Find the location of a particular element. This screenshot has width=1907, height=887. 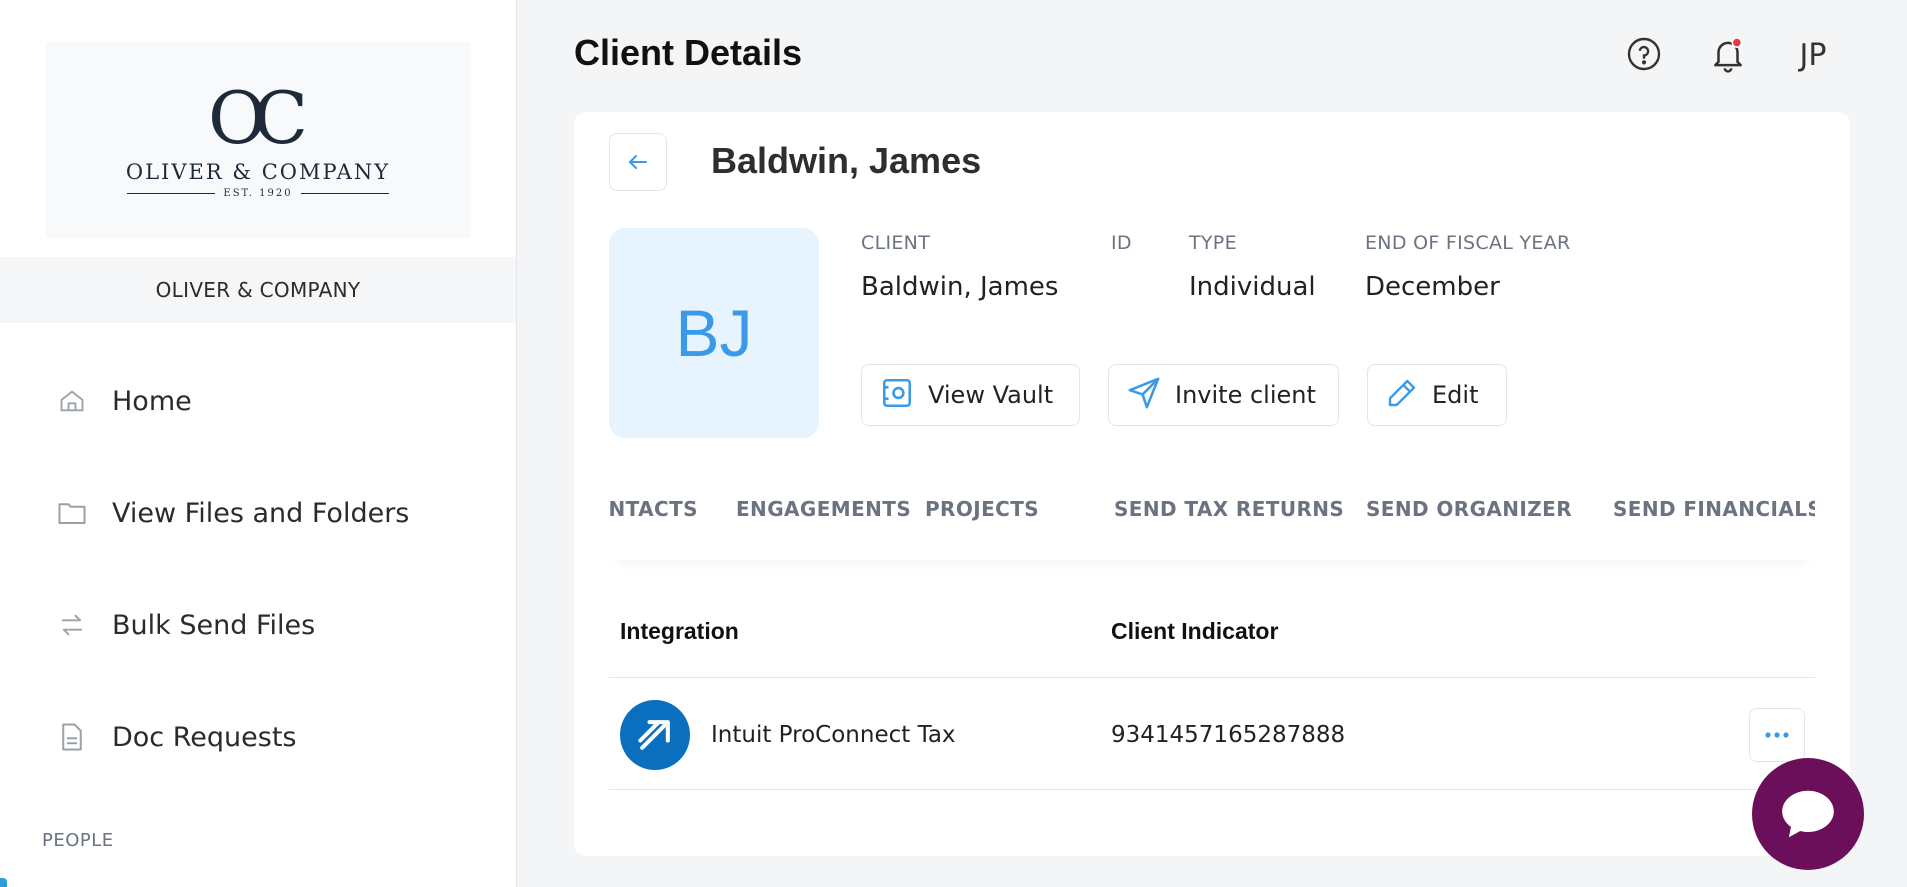

edit-button: Edit is located at coordinates (1437, 395).